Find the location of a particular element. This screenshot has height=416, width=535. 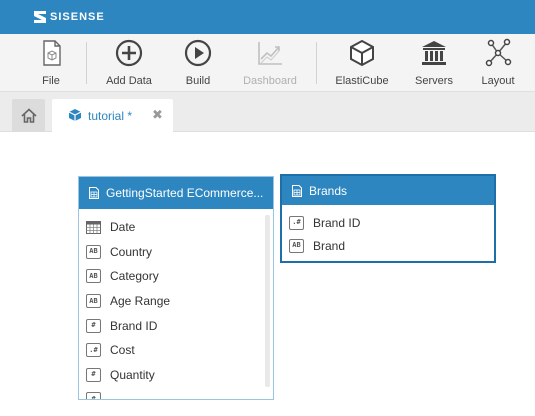

field-list: .# Brand ID AB Brand is located at coordinates (388, 234).